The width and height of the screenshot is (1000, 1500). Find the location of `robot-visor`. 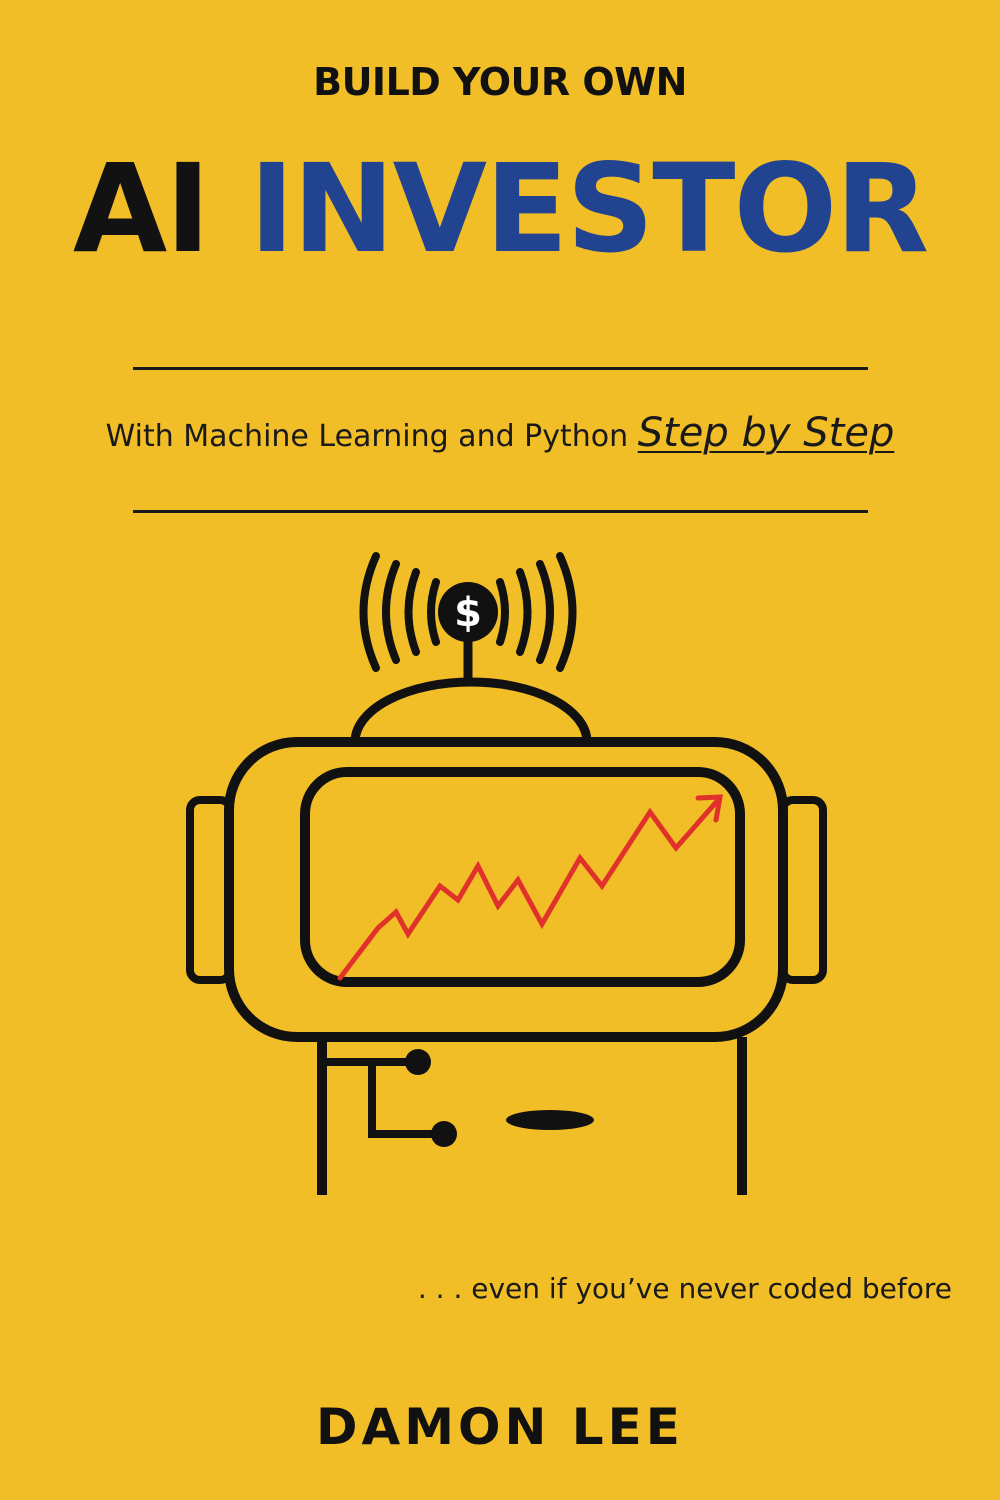

robot-visor is located at coordinates (522, 877).